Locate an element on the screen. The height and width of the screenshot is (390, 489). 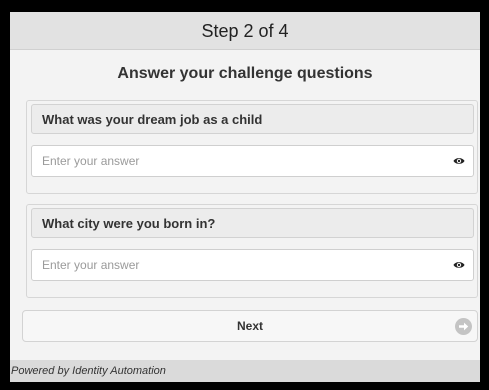
step-header: Step 2 of 4 is located at coordinates (245, 31).